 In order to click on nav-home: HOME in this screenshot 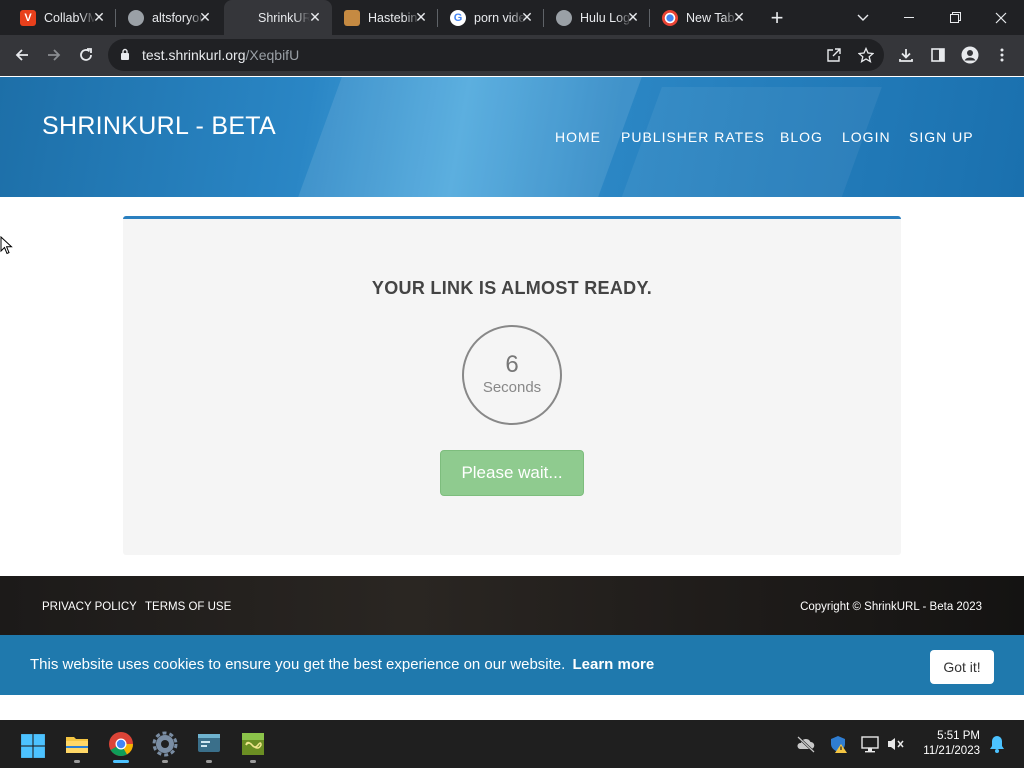, I will do `click(578, 137)`.